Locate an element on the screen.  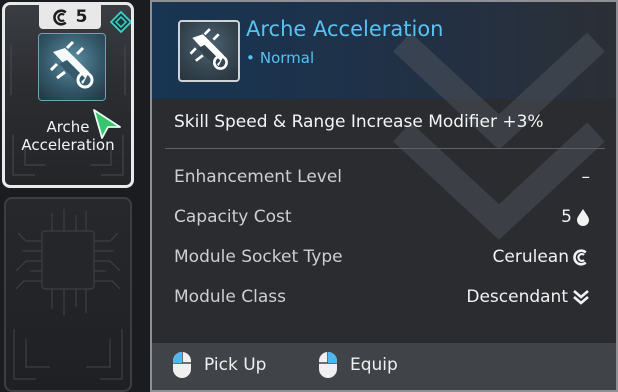
stat-label: Enhancement Level is located at coordinates (258, 177).